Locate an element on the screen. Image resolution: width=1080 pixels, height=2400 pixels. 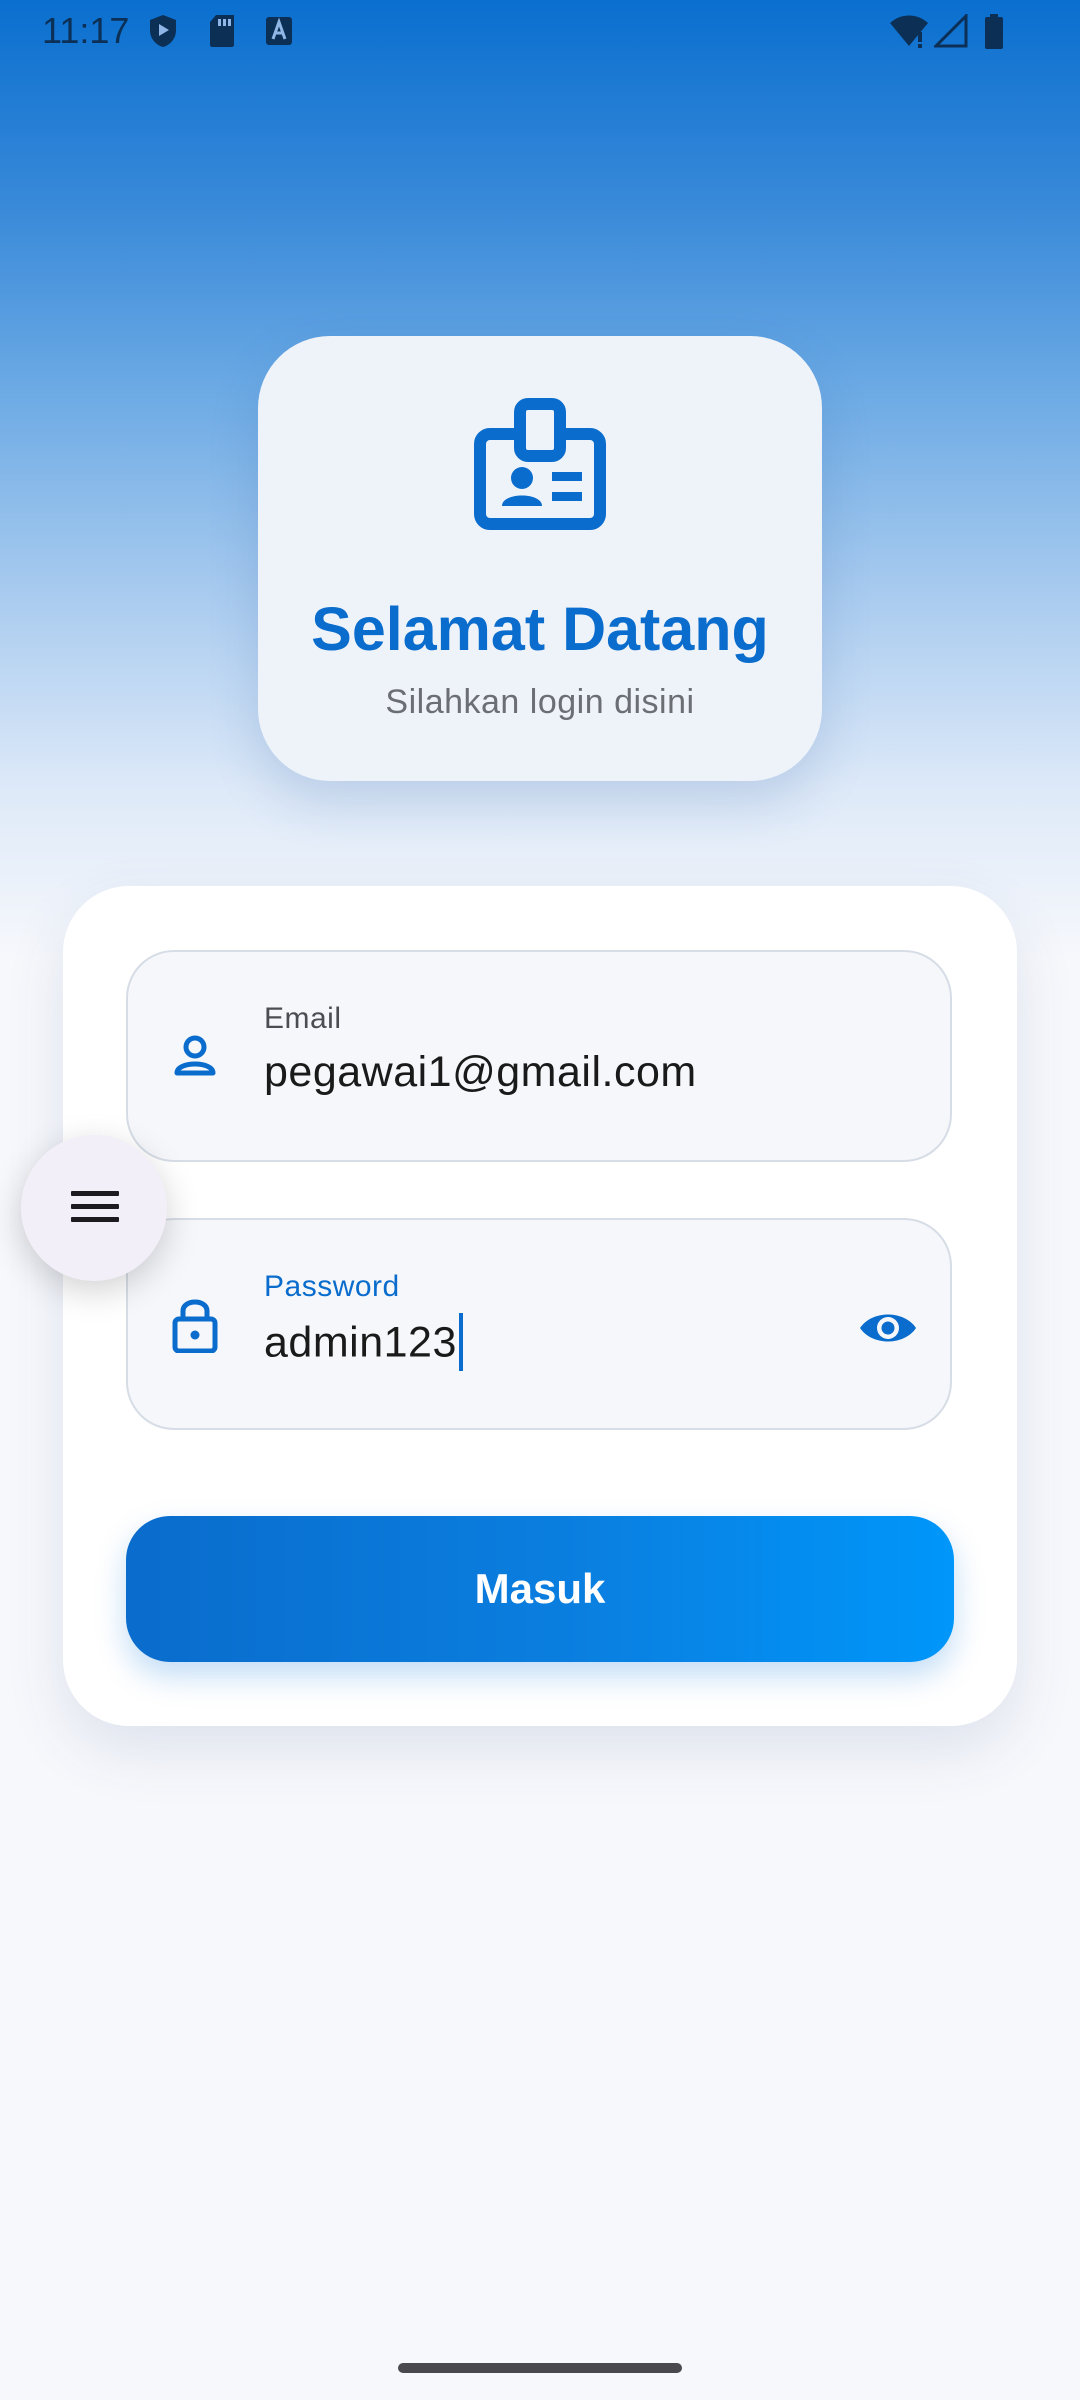
password-field: Password admin123 is located at coordinates (539, 1324).